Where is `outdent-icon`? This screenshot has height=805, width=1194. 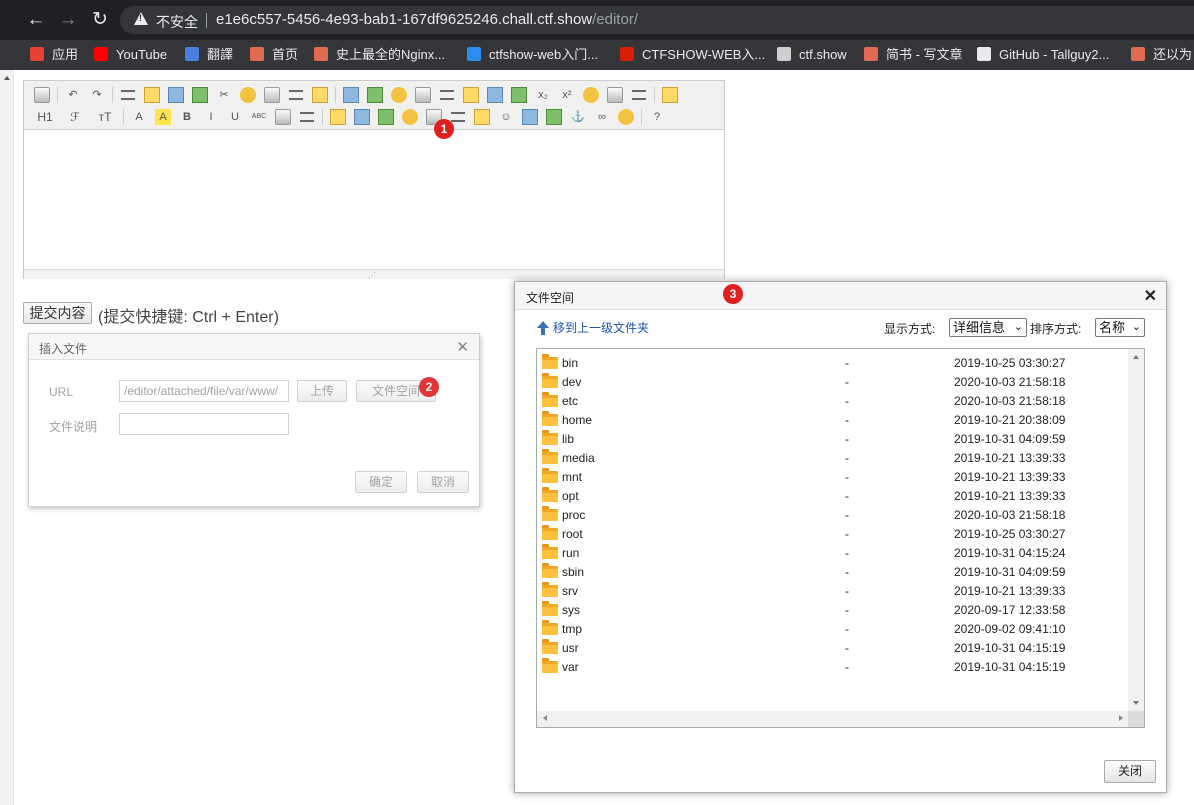
outdent-icon is located at coordinates (519, 95).